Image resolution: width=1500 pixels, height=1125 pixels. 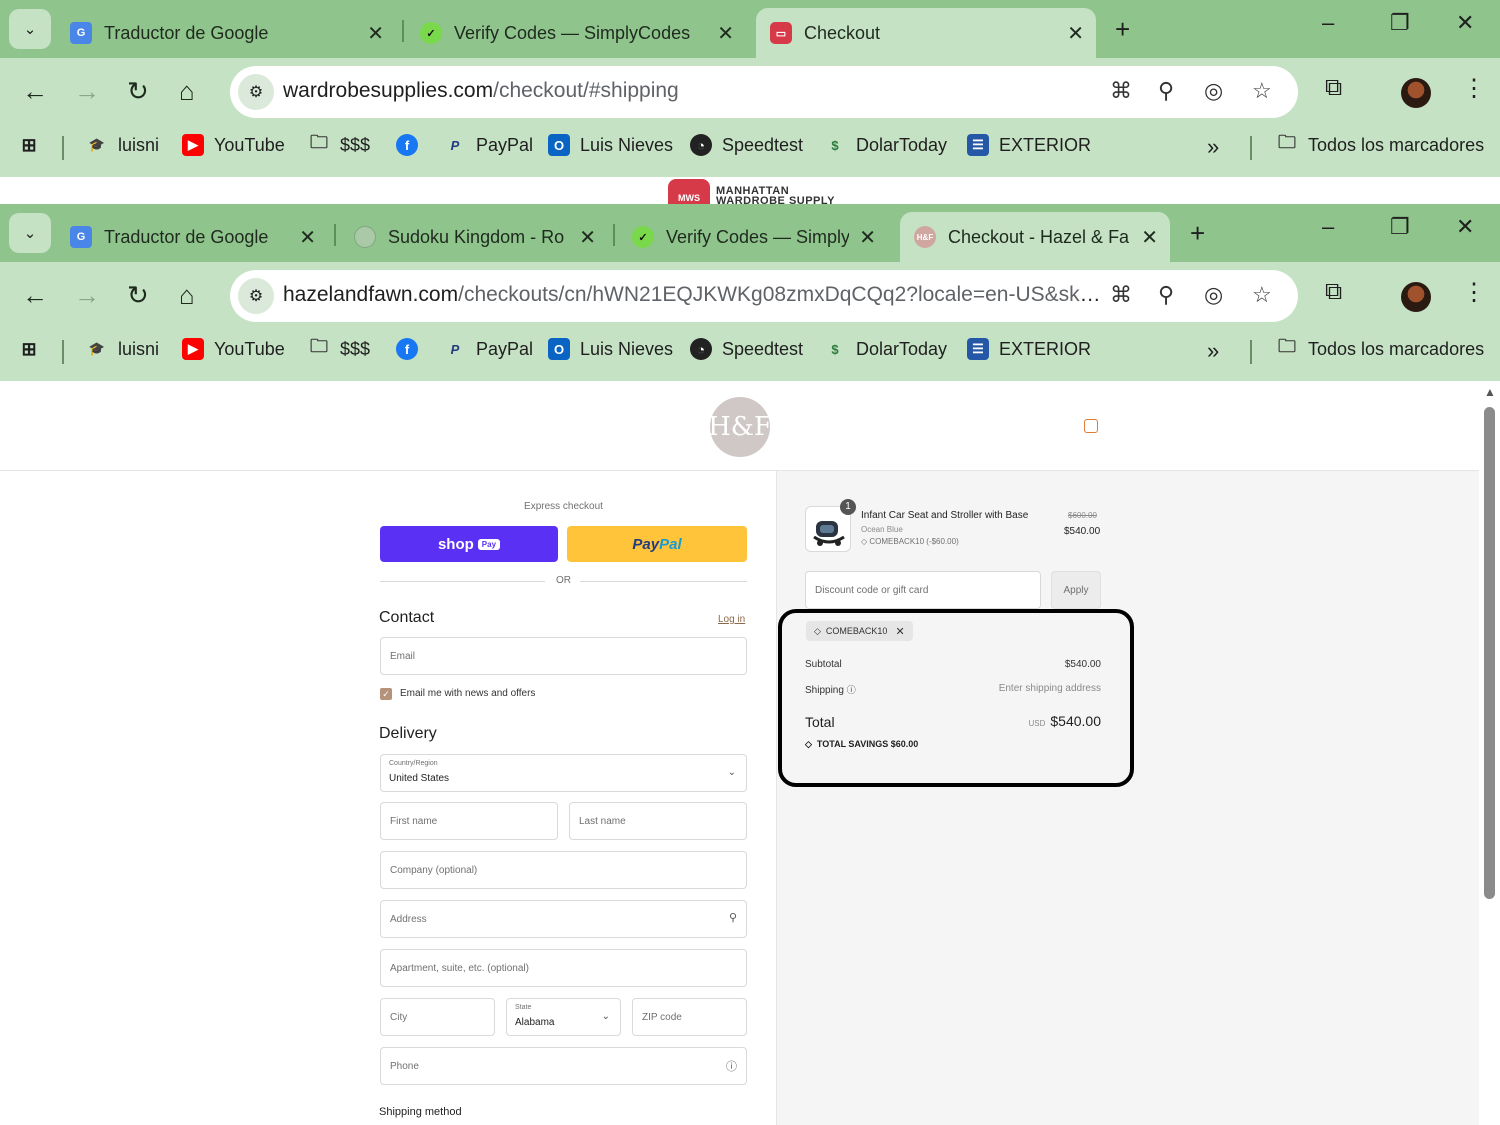 I want to click on tab-checkout: ▭ Checkout ✕, so click(x=926, y=33).